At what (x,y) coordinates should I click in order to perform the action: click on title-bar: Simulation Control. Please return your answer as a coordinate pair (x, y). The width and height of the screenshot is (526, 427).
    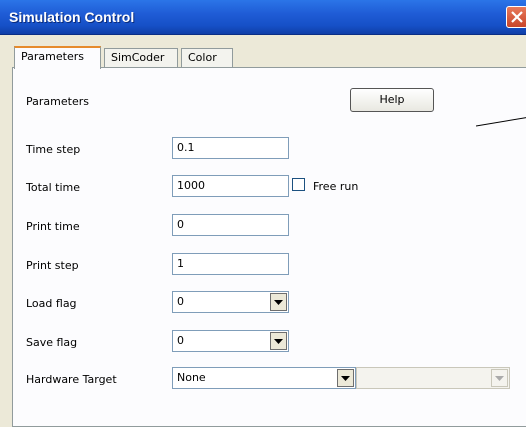
    Looking at the image, I should click on (263, 17).